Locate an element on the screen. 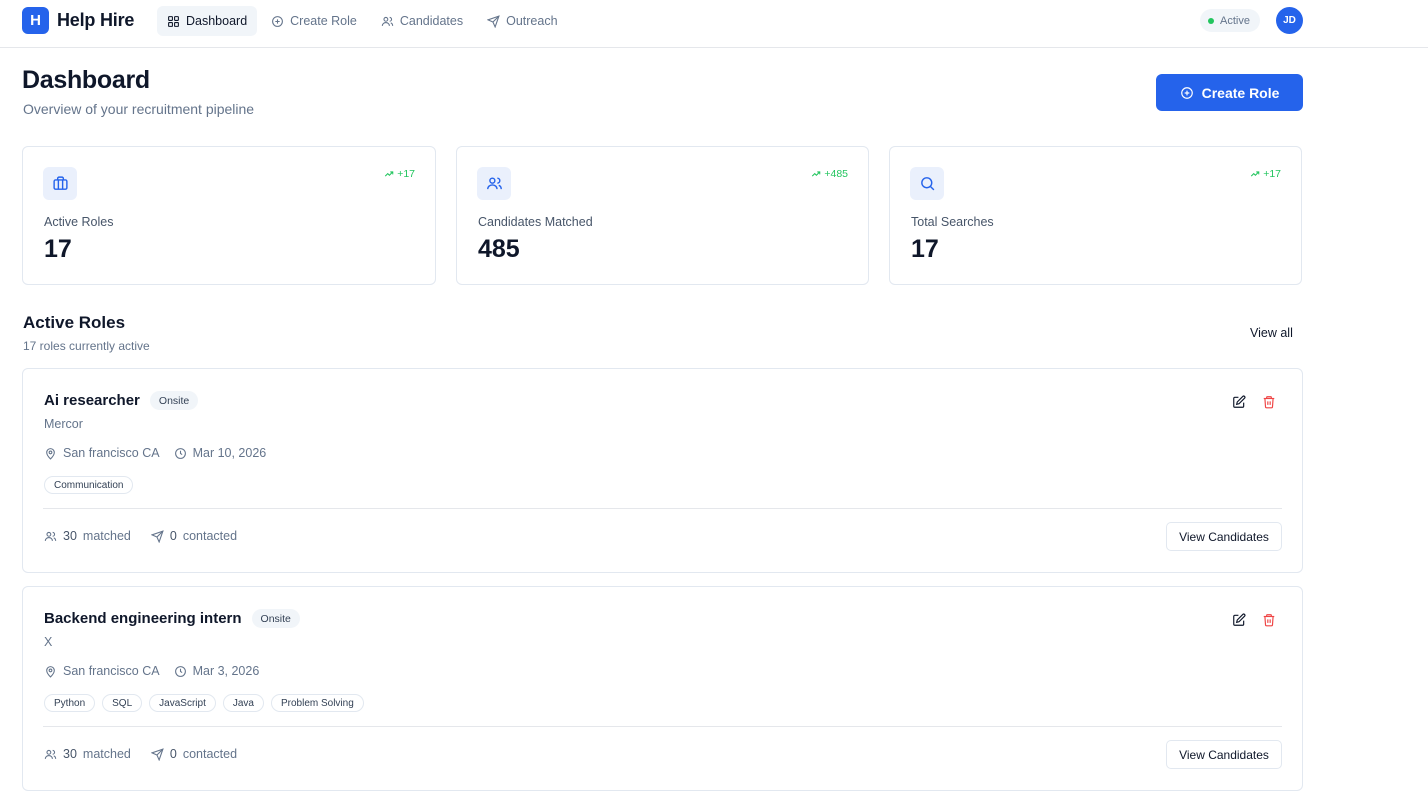  stat-trend-value: +485 is located at coordinates (836, 174).